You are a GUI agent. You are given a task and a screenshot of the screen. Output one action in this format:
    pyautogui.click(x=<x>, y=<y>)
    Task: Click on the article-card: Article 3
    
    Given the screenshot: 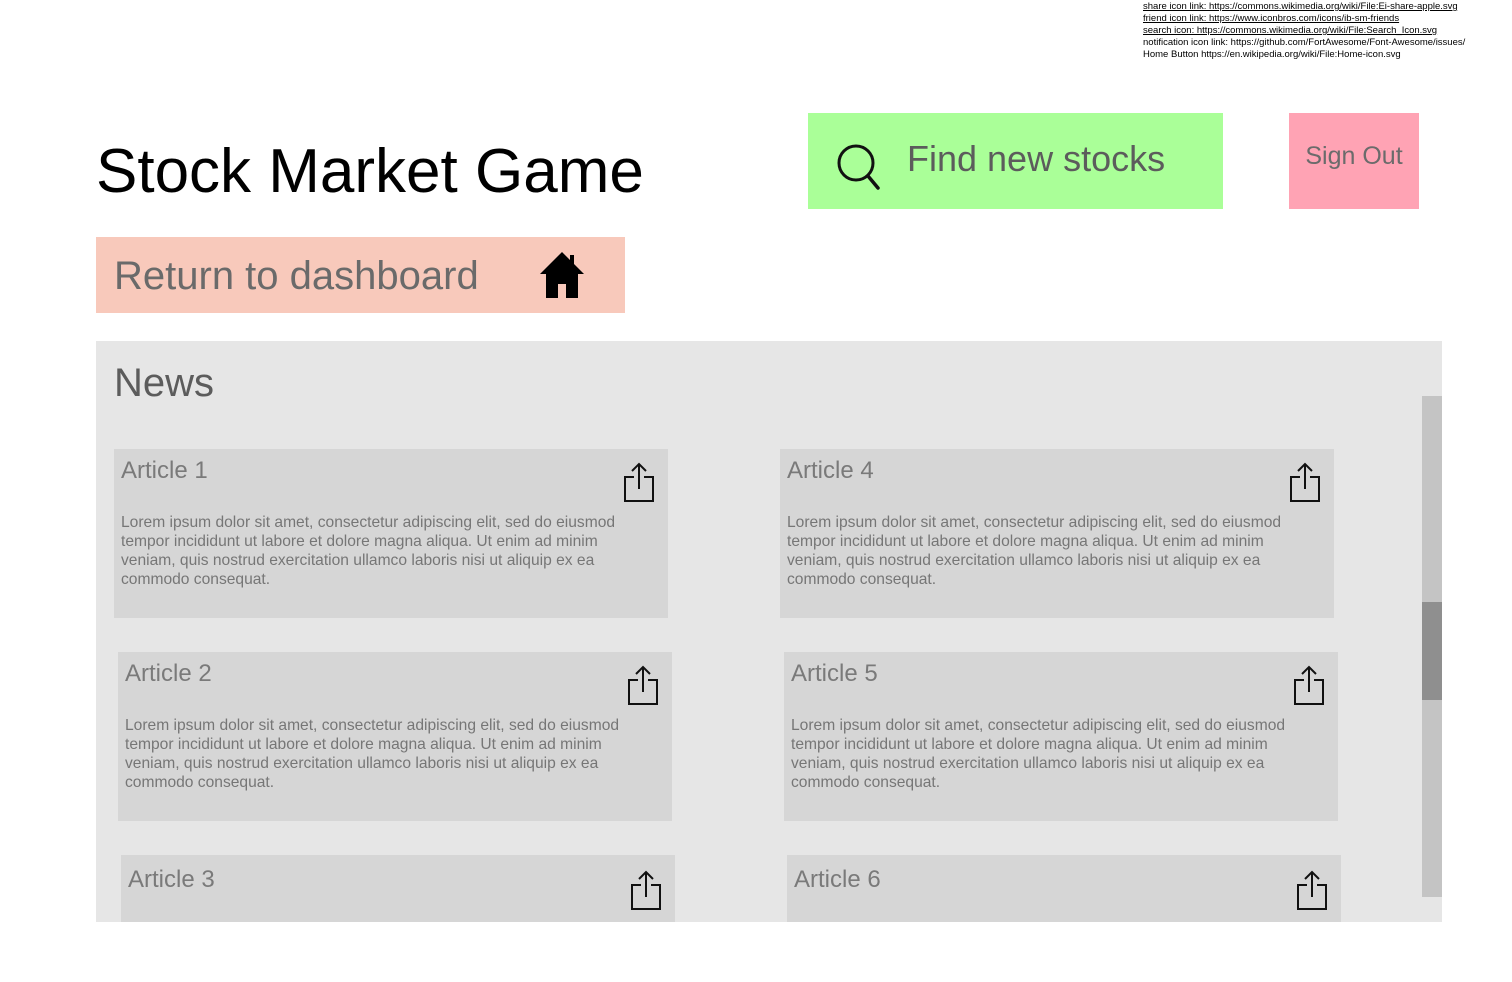 What is the action you would take?
    pyautogui.click(x=398, y=888)
    